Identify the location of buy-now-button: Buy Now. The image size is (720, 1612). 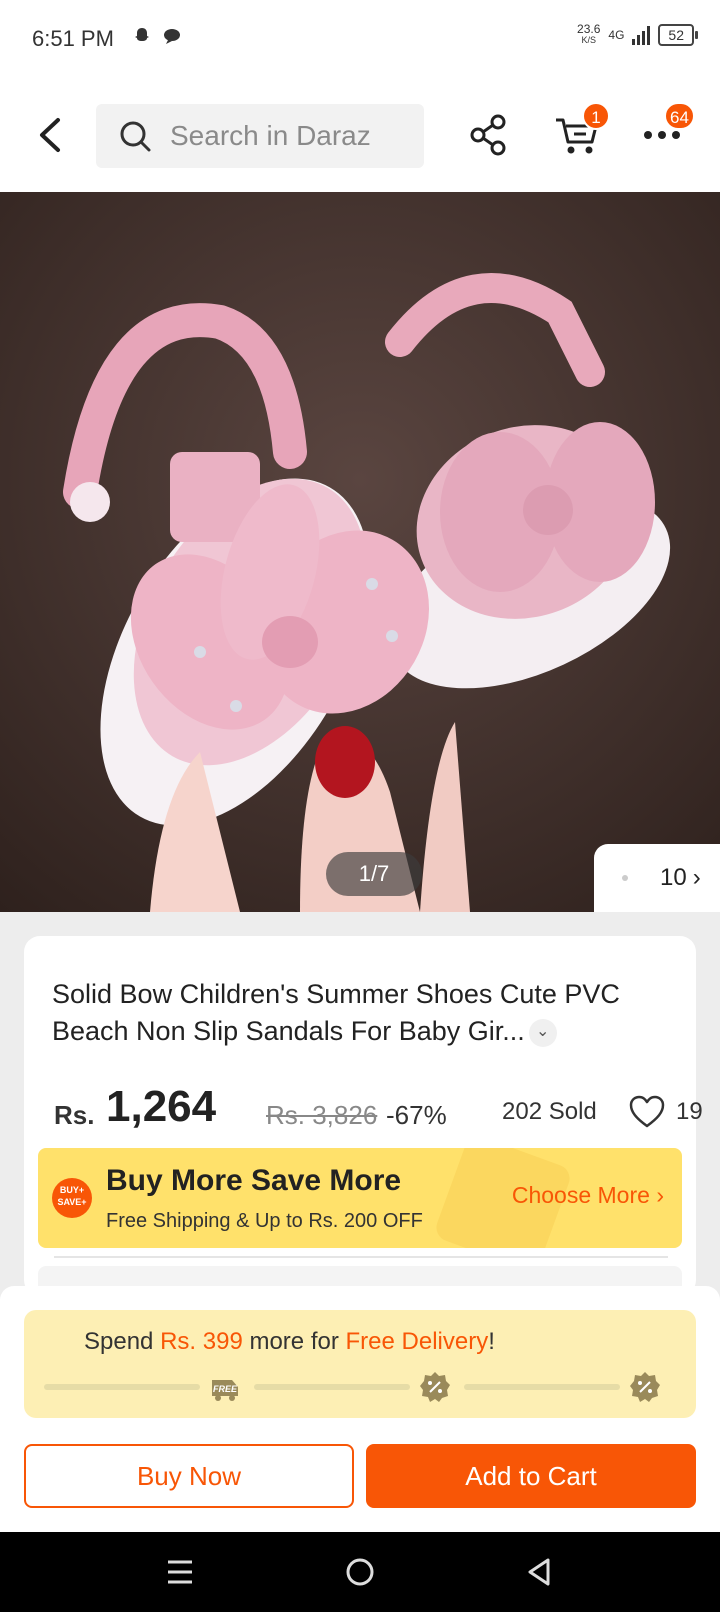
(189, 1476).